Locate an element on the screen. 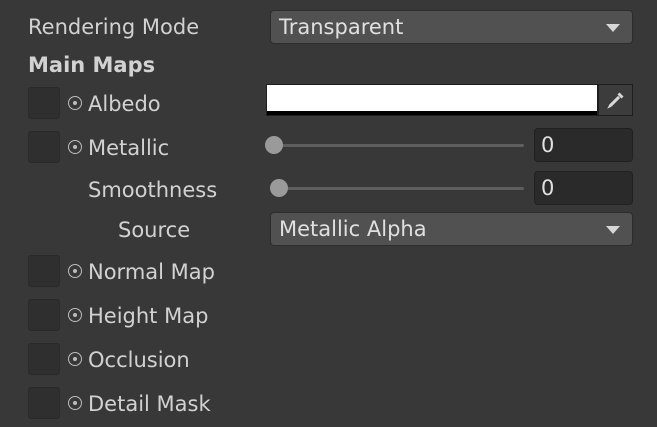 This screenshot has height=427, width=657. albedo-label: Albedo is located at coordinates (124, 104).